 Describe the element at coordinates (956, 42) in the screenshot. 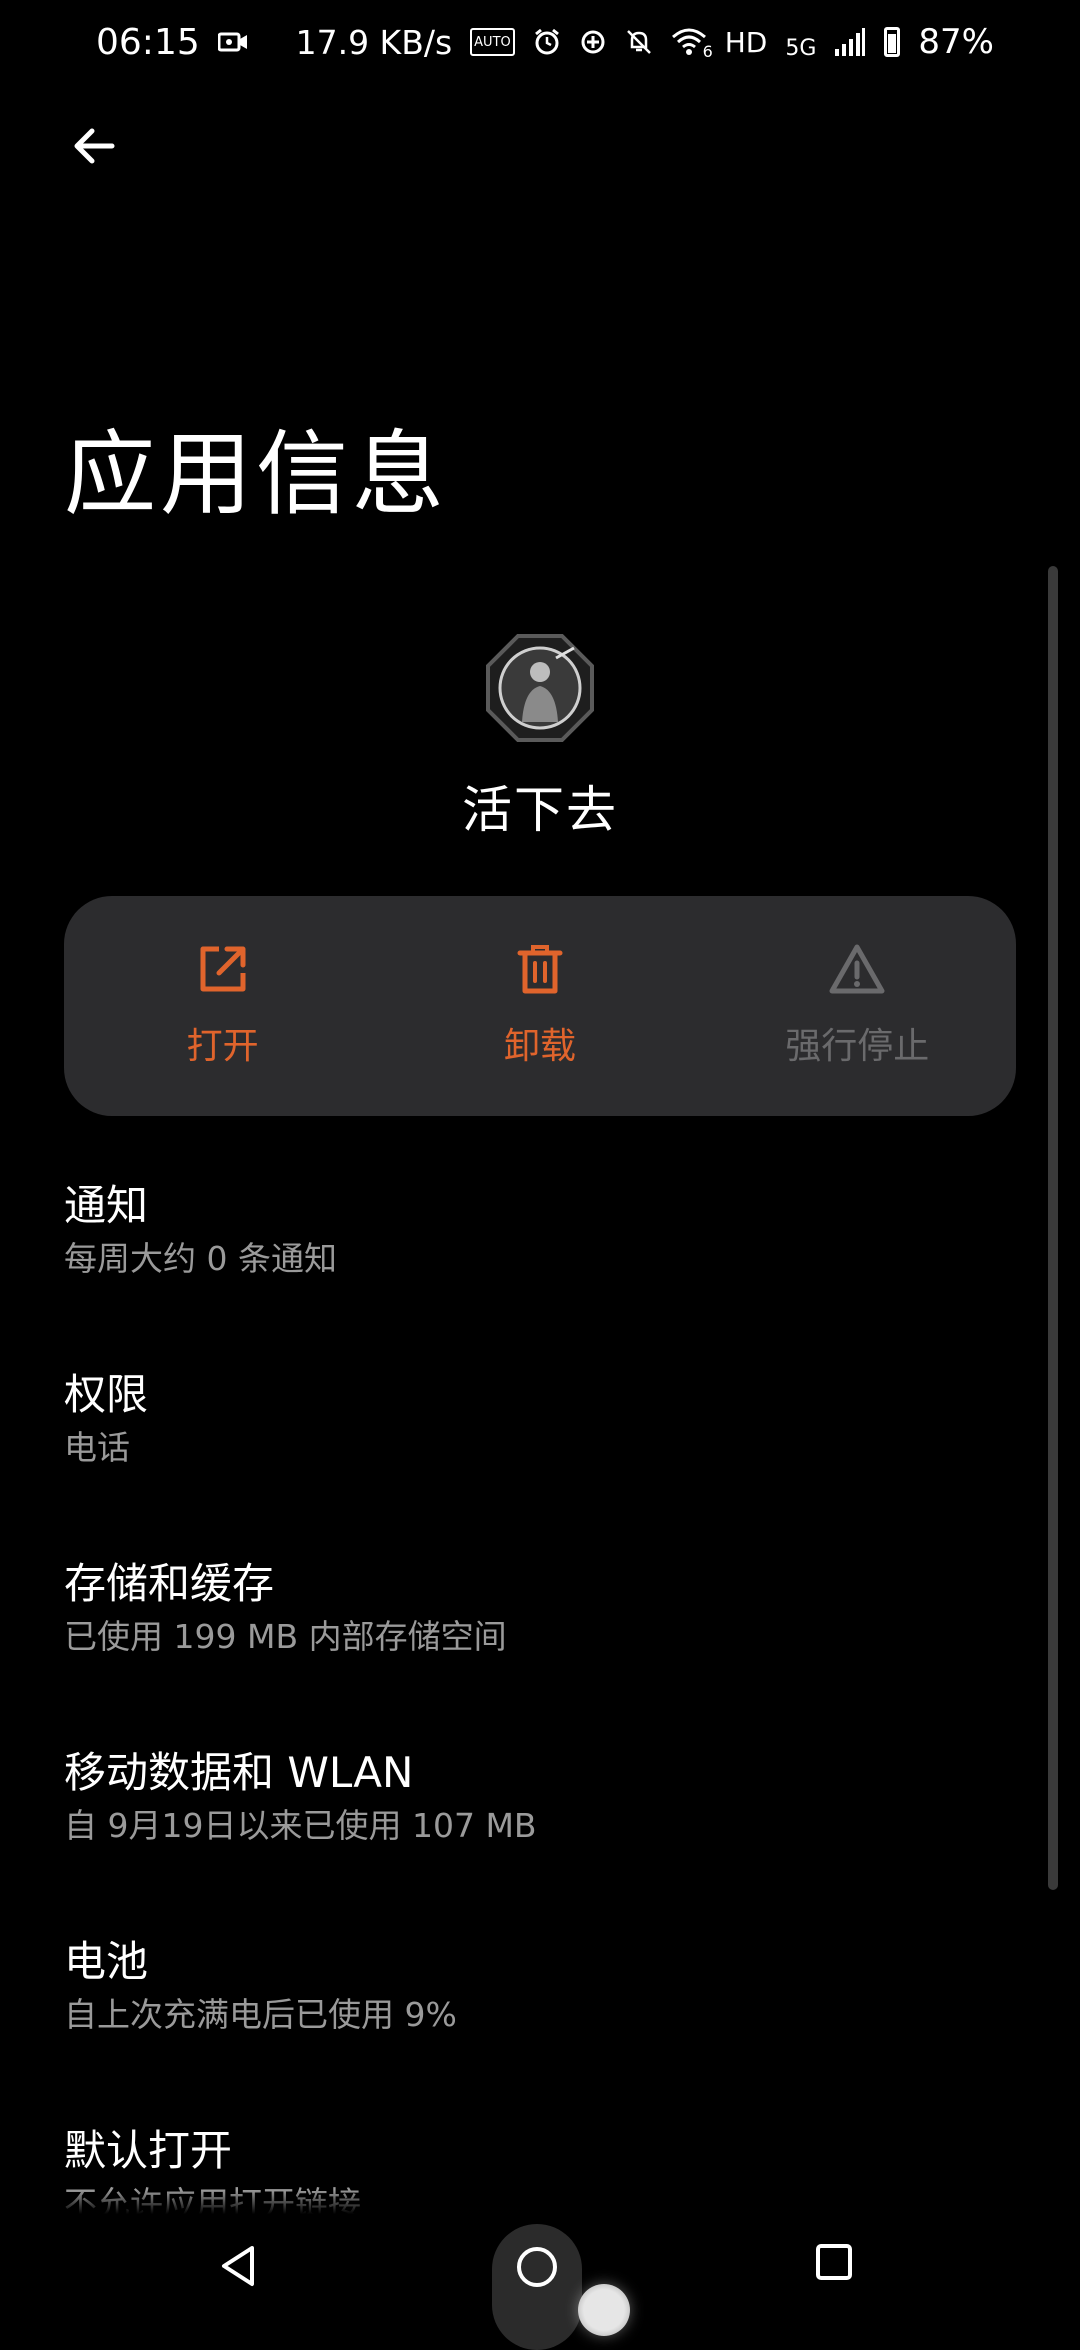

I see `battery-percent: 87%` at that location.